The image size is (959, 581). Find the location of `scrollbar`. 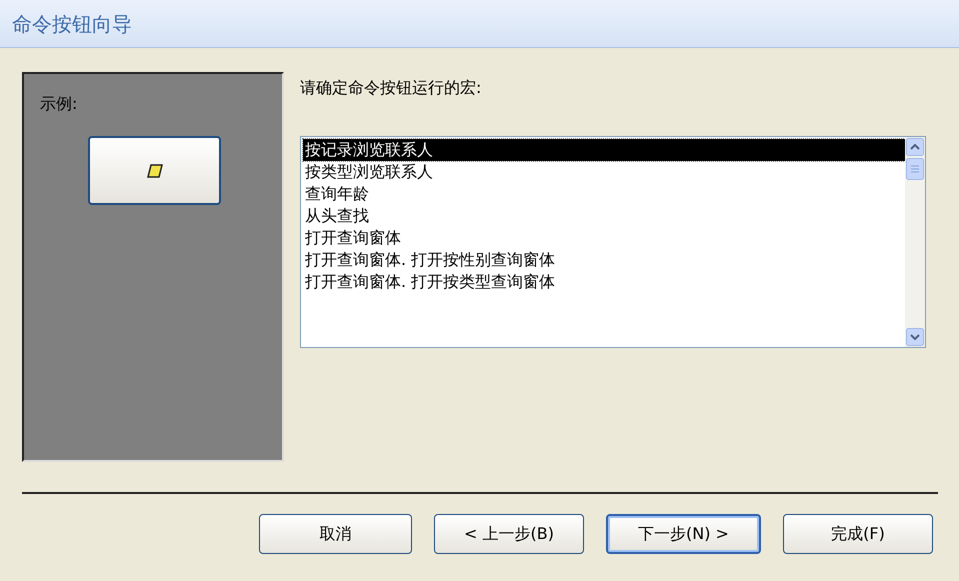

scrollbar is located at coordinates (915, 242).